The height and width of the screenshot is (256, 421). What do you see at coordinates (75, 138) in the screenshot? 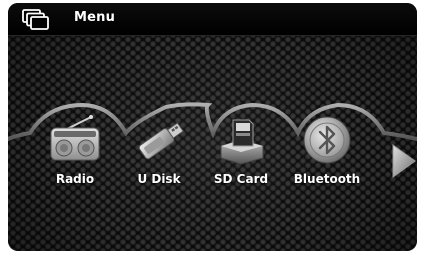
I see `radio-icon` at bounding box center [75, 138].